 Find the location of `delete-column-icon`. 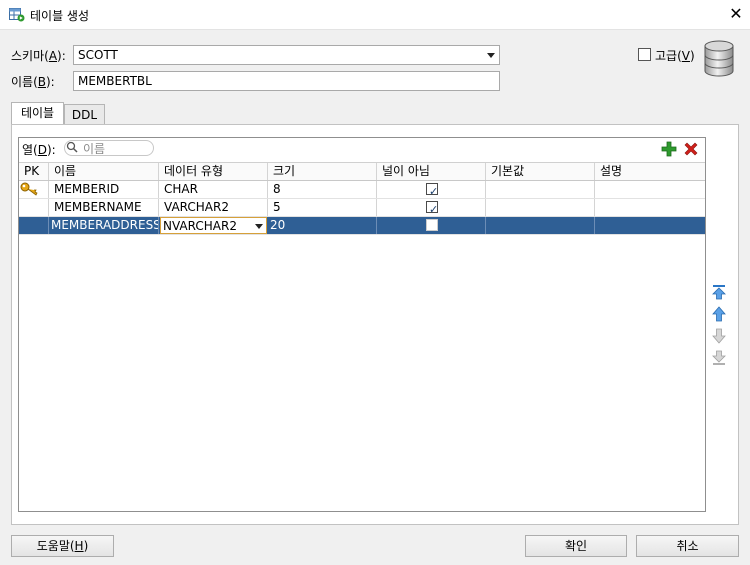

delete-column-icon is located at coordinates (691, 149).